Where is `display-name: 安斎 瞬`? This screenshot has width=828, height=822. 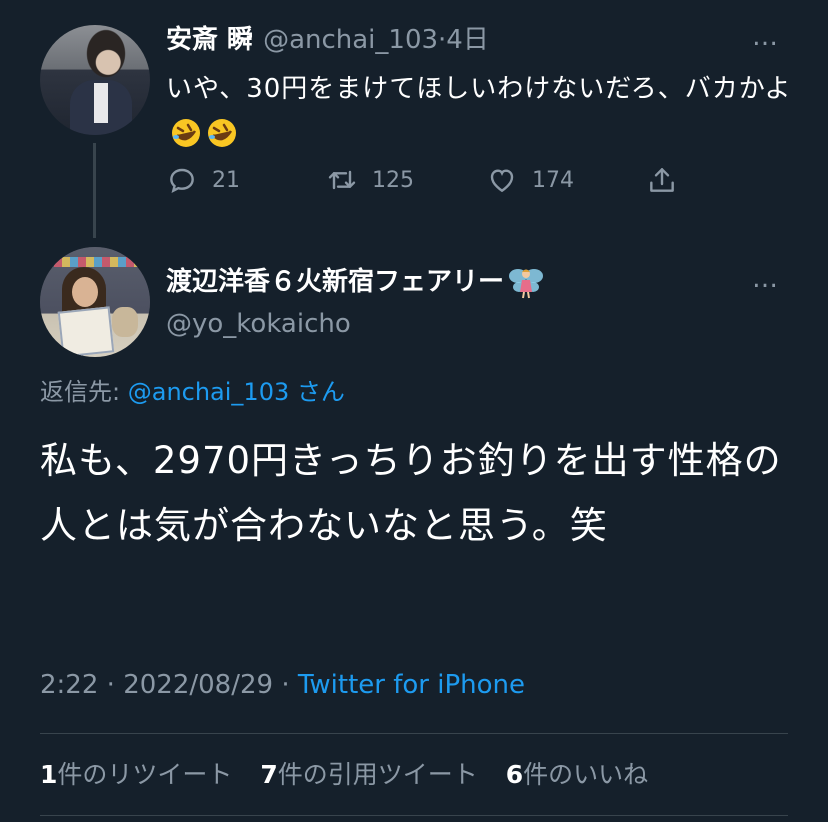 display-name: 安斎 瞬 is located at coordinates (209, 40).